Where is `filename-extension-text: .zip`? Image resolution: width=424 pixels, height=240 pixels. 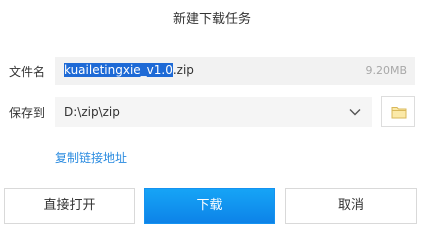 filename-extension-text: .zip is located at coordinates (183, 70).